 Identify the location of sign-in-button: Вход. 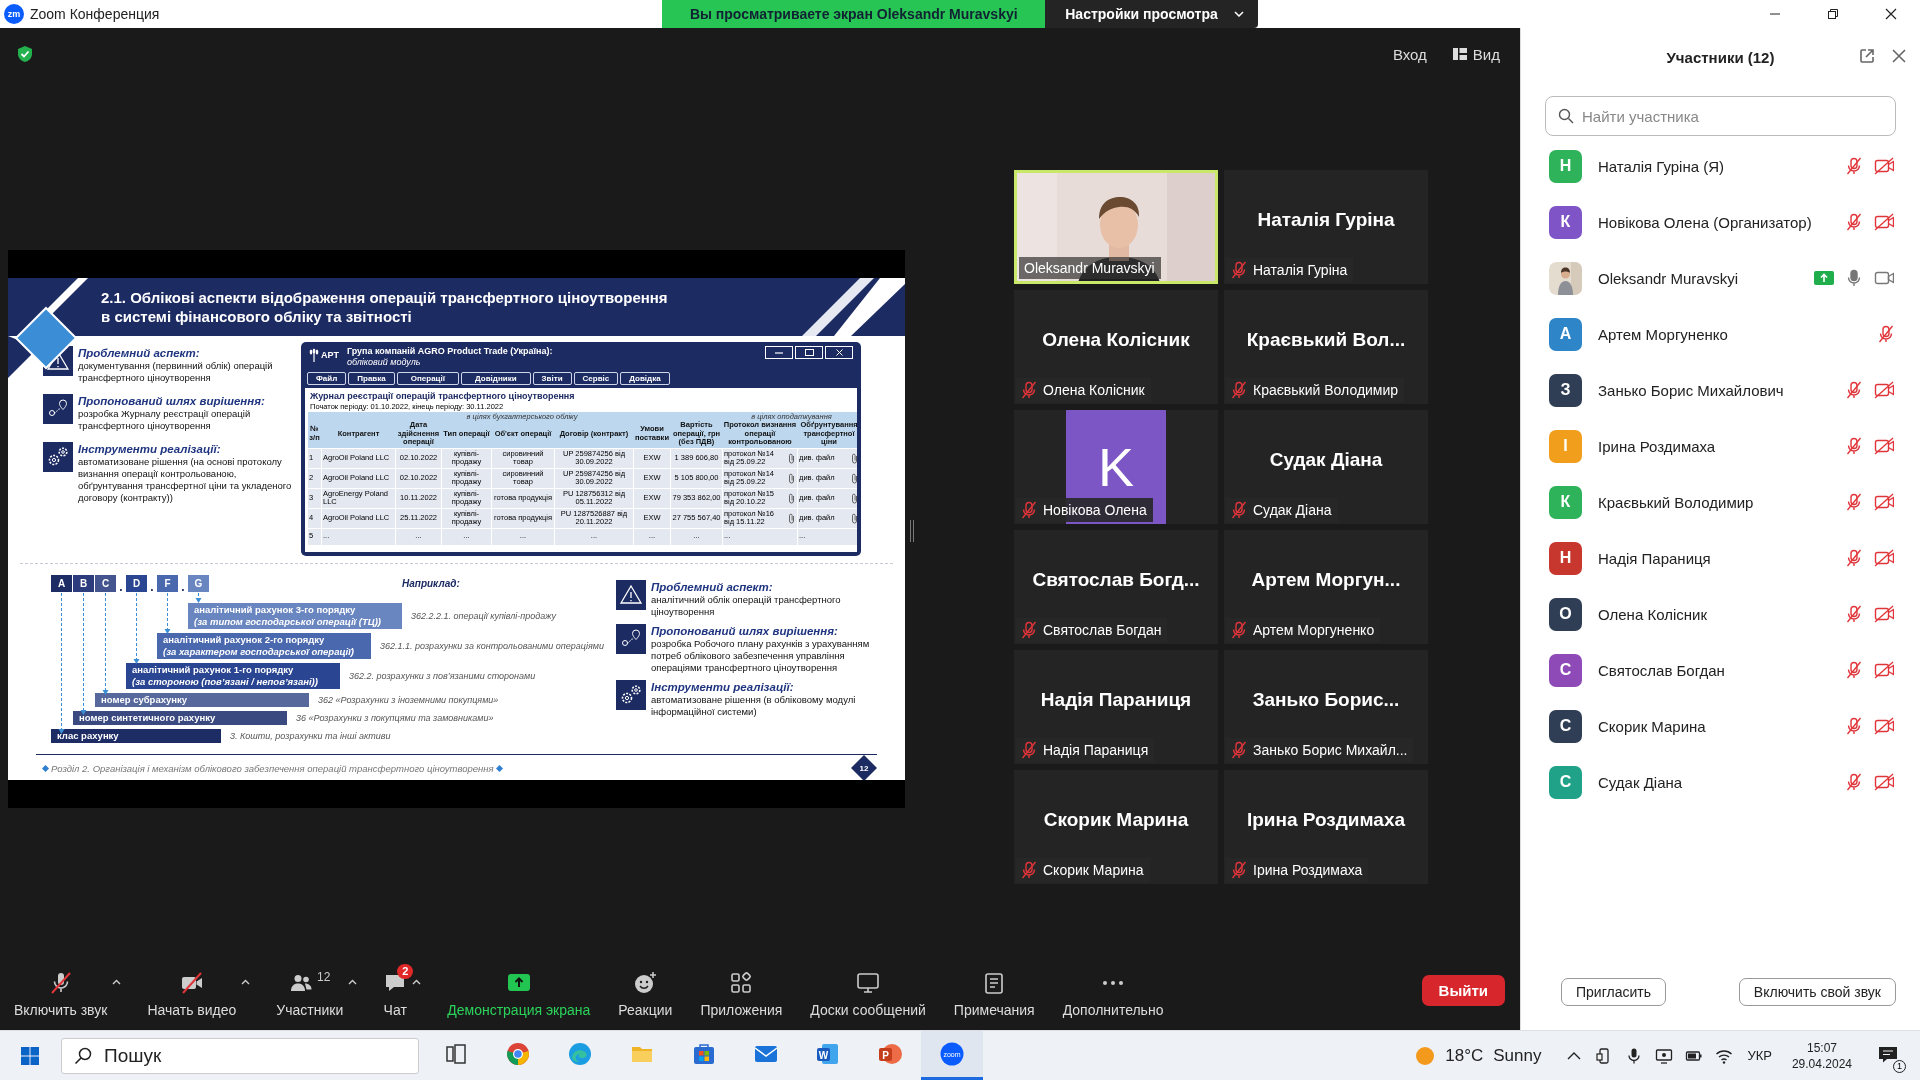
(1409, 54).